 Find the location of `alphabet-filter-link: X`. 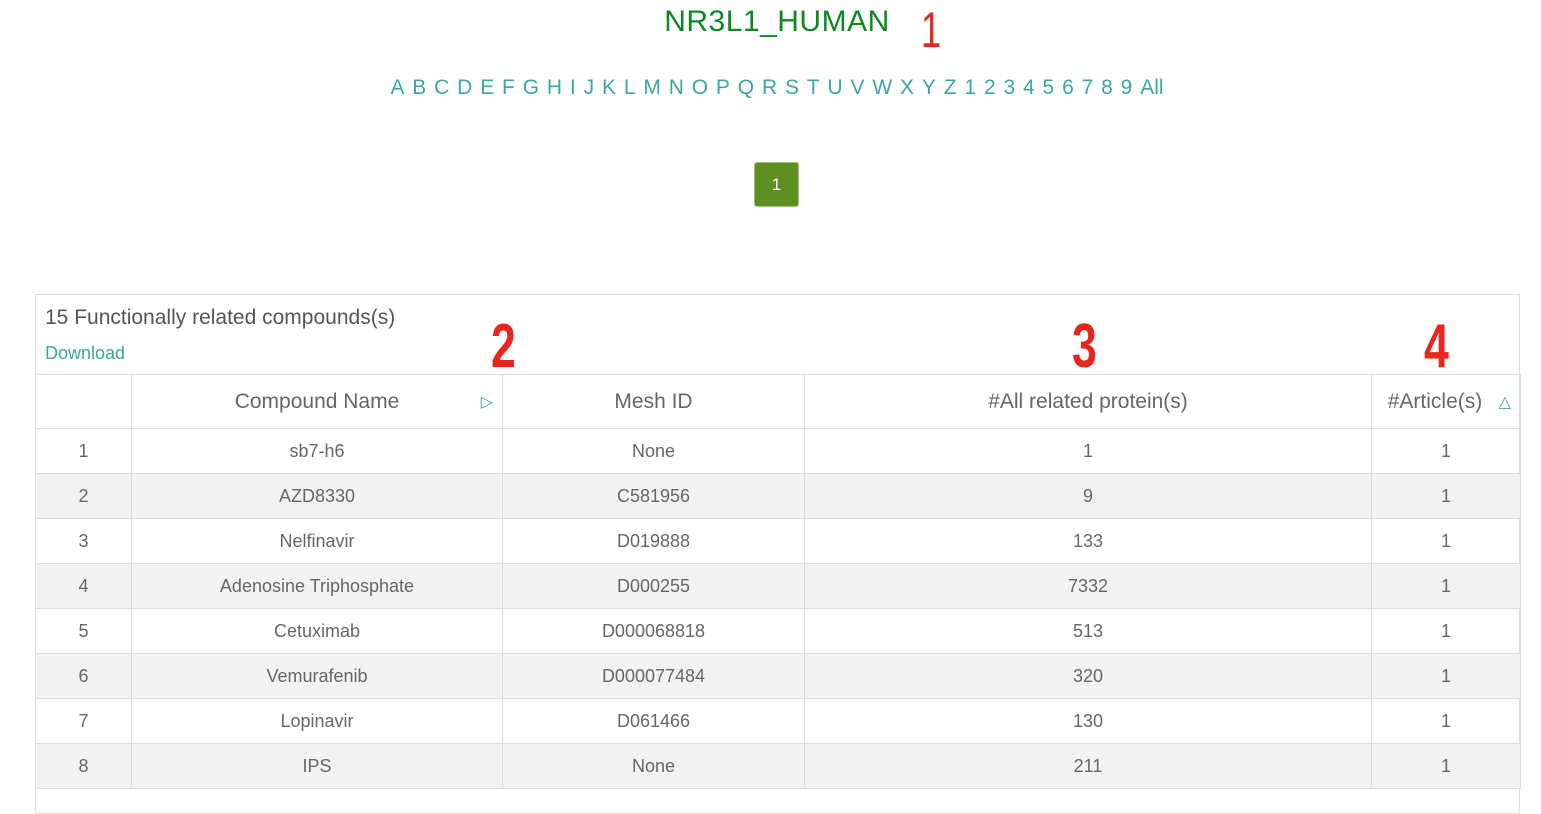

alphabet-filter-link: X is located at coordinates (907, 87).